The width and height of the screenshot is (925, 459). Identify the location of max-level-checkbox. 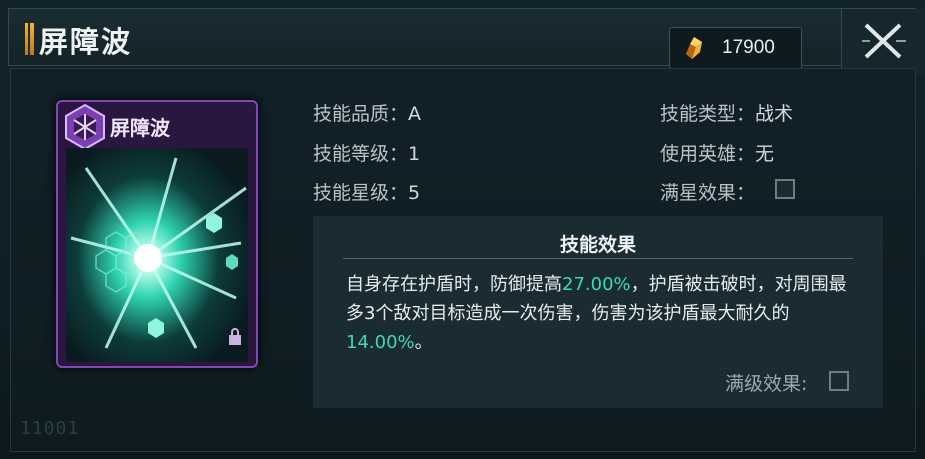
(839, 381).